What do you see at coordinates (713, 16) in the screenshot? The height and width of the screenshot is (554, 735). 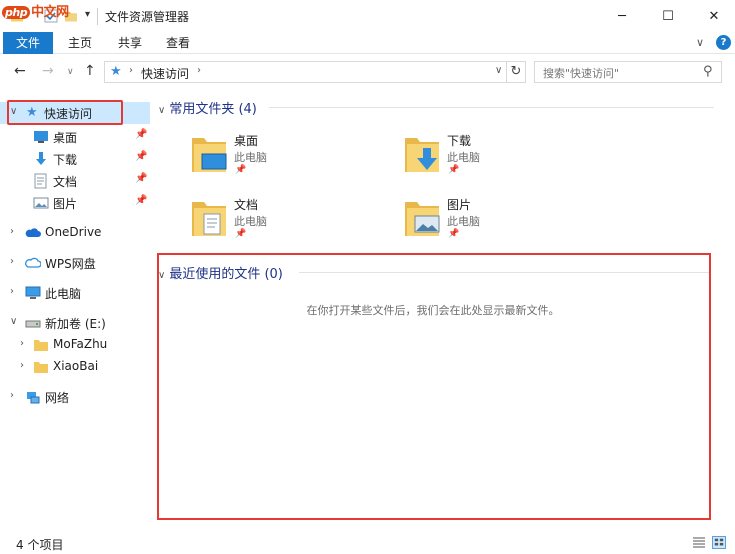 I see `close-button: ✕` at bounding box center [713, 16].